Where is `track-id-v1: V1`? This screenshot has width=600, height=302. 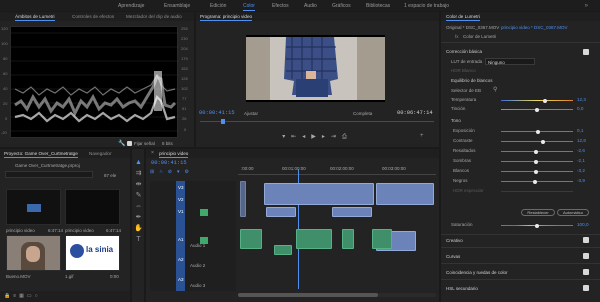
track-id-v1: V1 is located at coordinates (181, 211).